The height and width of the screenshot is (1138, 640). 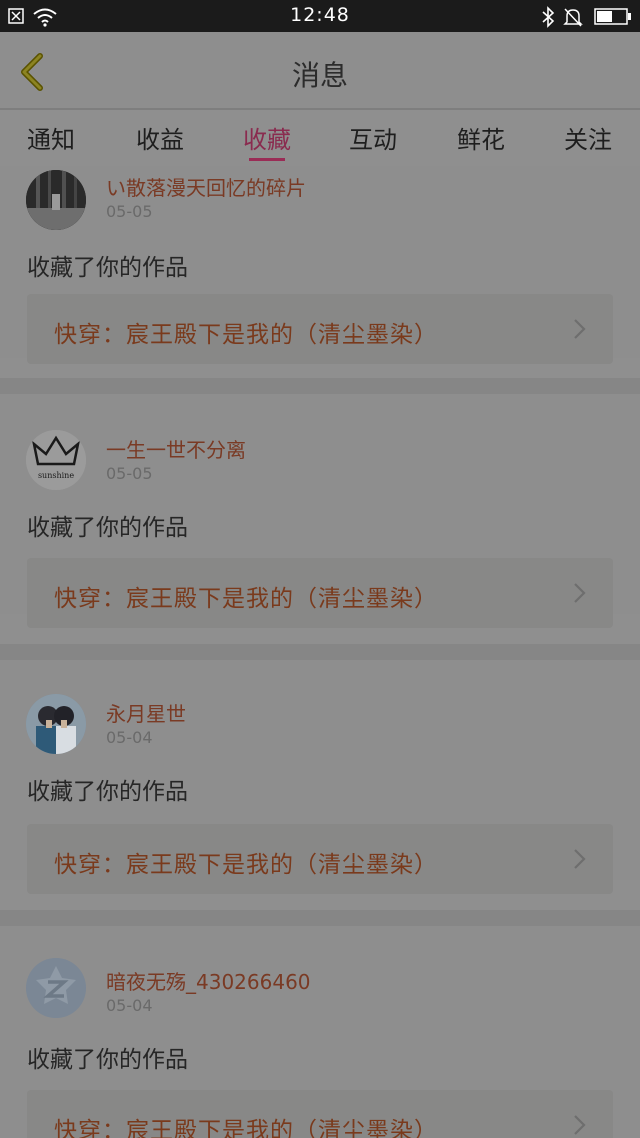 What do you see at coordinates (51, 137) in the screenshot?
I see `tab-notifications: 通知` at bounding box center [51, 137].